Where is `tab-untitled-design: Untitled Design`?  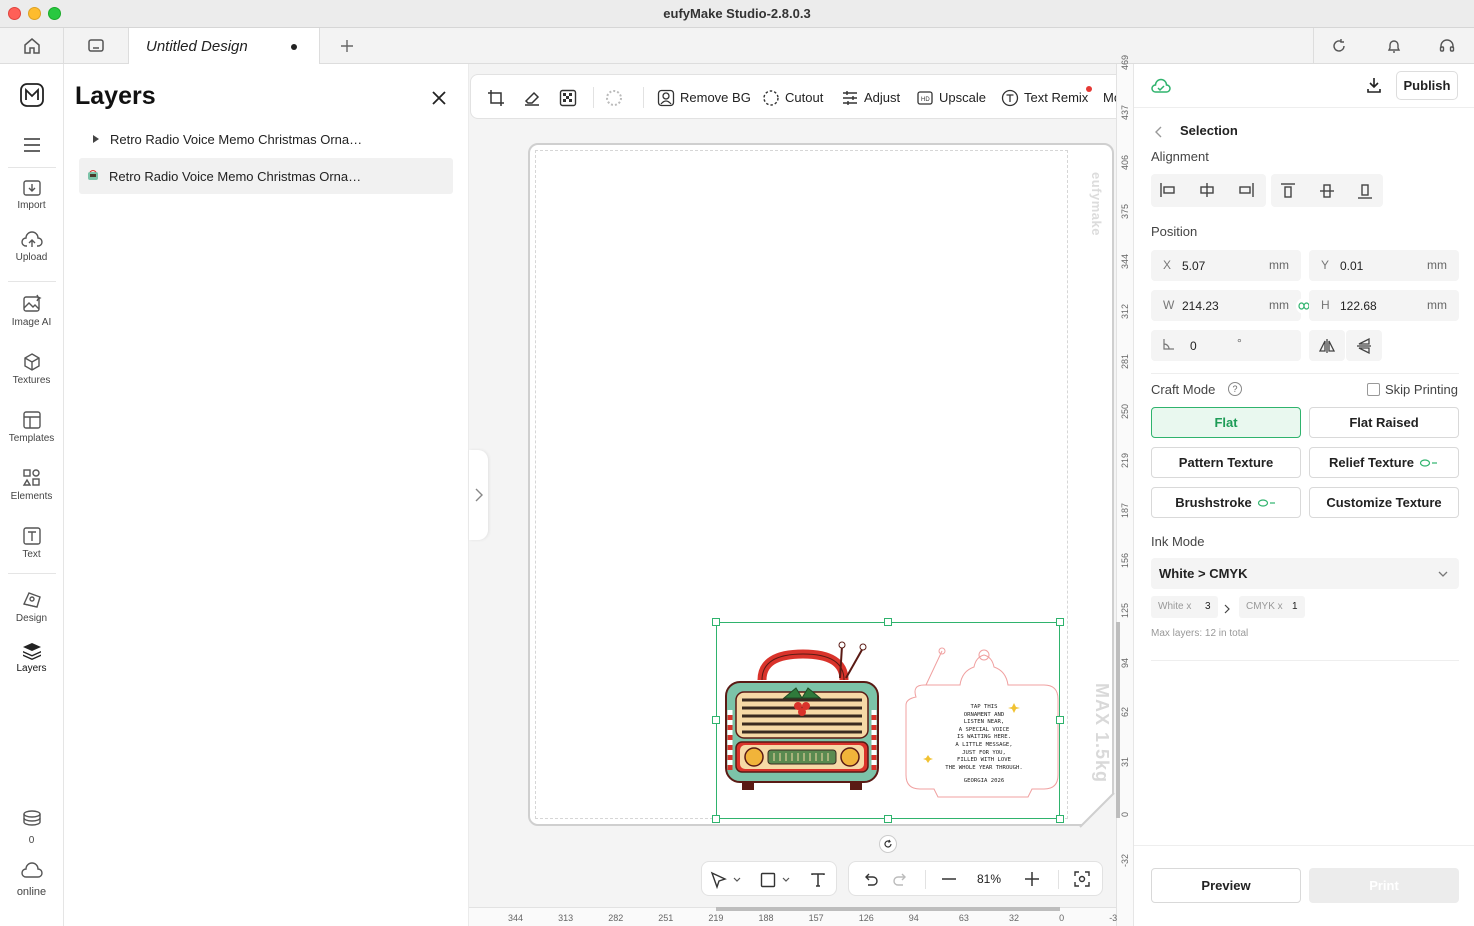 tab-untitled-design: Untitled Design is located at coordinates (224, 46).